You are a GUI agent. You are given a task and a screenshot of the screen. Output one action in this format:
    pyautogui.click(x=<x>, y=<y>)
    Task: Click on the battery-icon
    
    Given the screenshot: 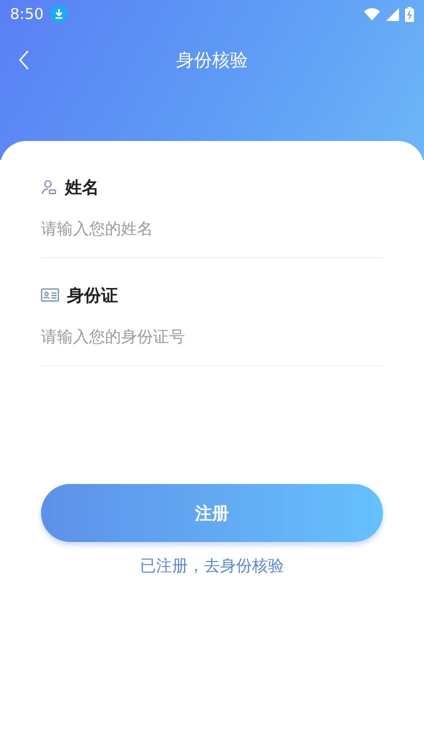 What is the action you would take?
    pyautogui.click(x=409, y=14)
    